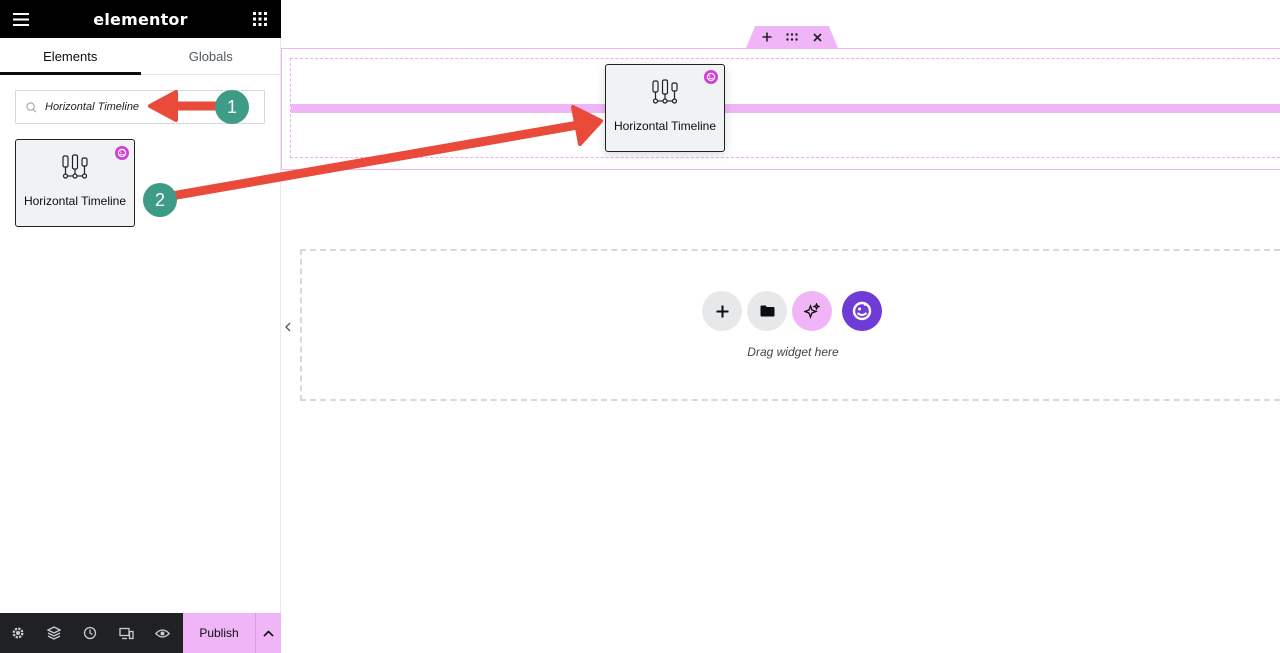  What do you see at coordinates (817, 37) in the screenshot?
I see `close-icon` at bounding box center [817, 37].